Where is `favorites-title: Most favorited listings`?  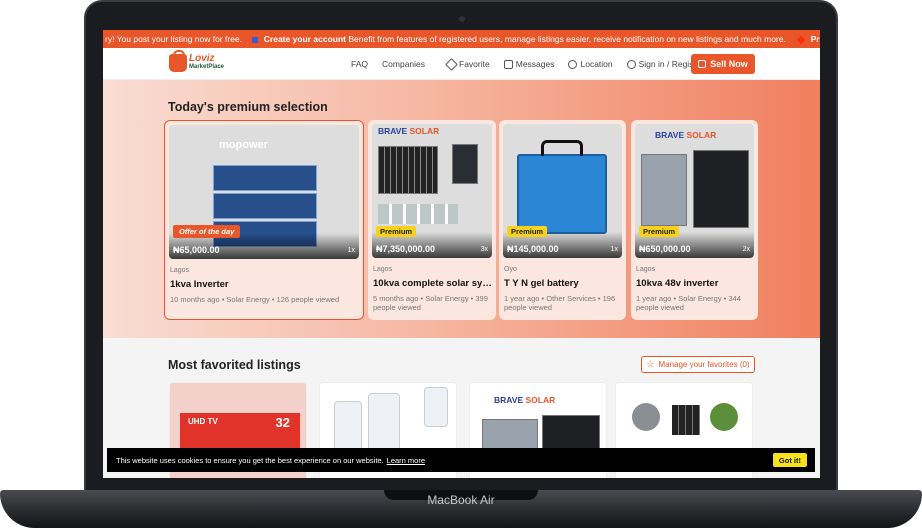
favorites-title: Most favorited listings is located at coordinates (234, 365).